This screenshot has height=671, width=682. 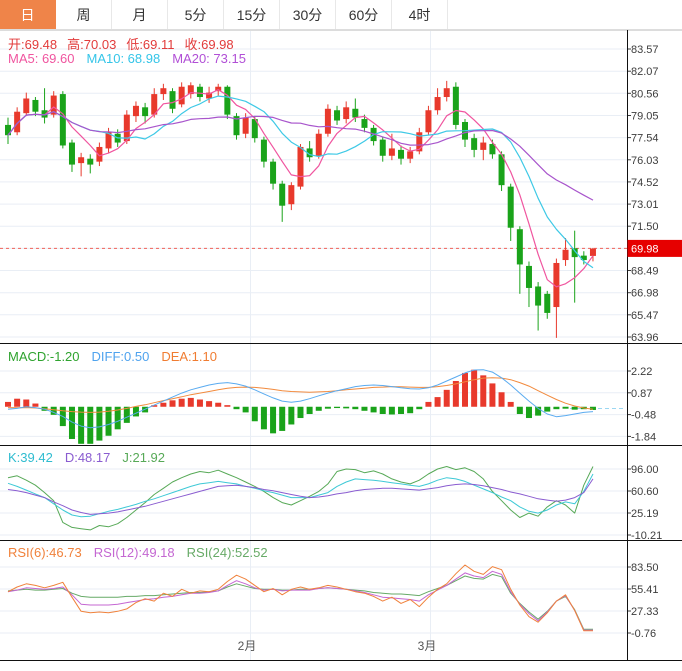 I want to click on tab-30分: 30分, so click(x=308, y=14).